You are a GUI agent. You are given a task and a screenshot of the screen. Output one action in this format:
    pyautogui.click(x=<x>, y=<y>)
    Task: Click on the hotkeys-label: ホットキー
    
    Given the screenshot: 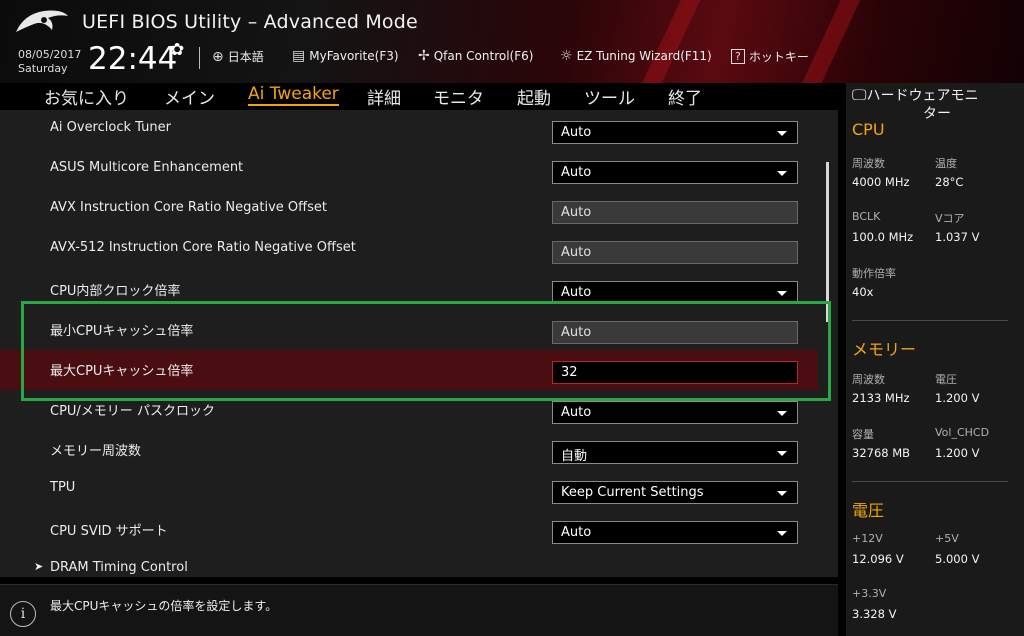 What is the action you would take?
    pyautogui.click(x=778, y=57)
    